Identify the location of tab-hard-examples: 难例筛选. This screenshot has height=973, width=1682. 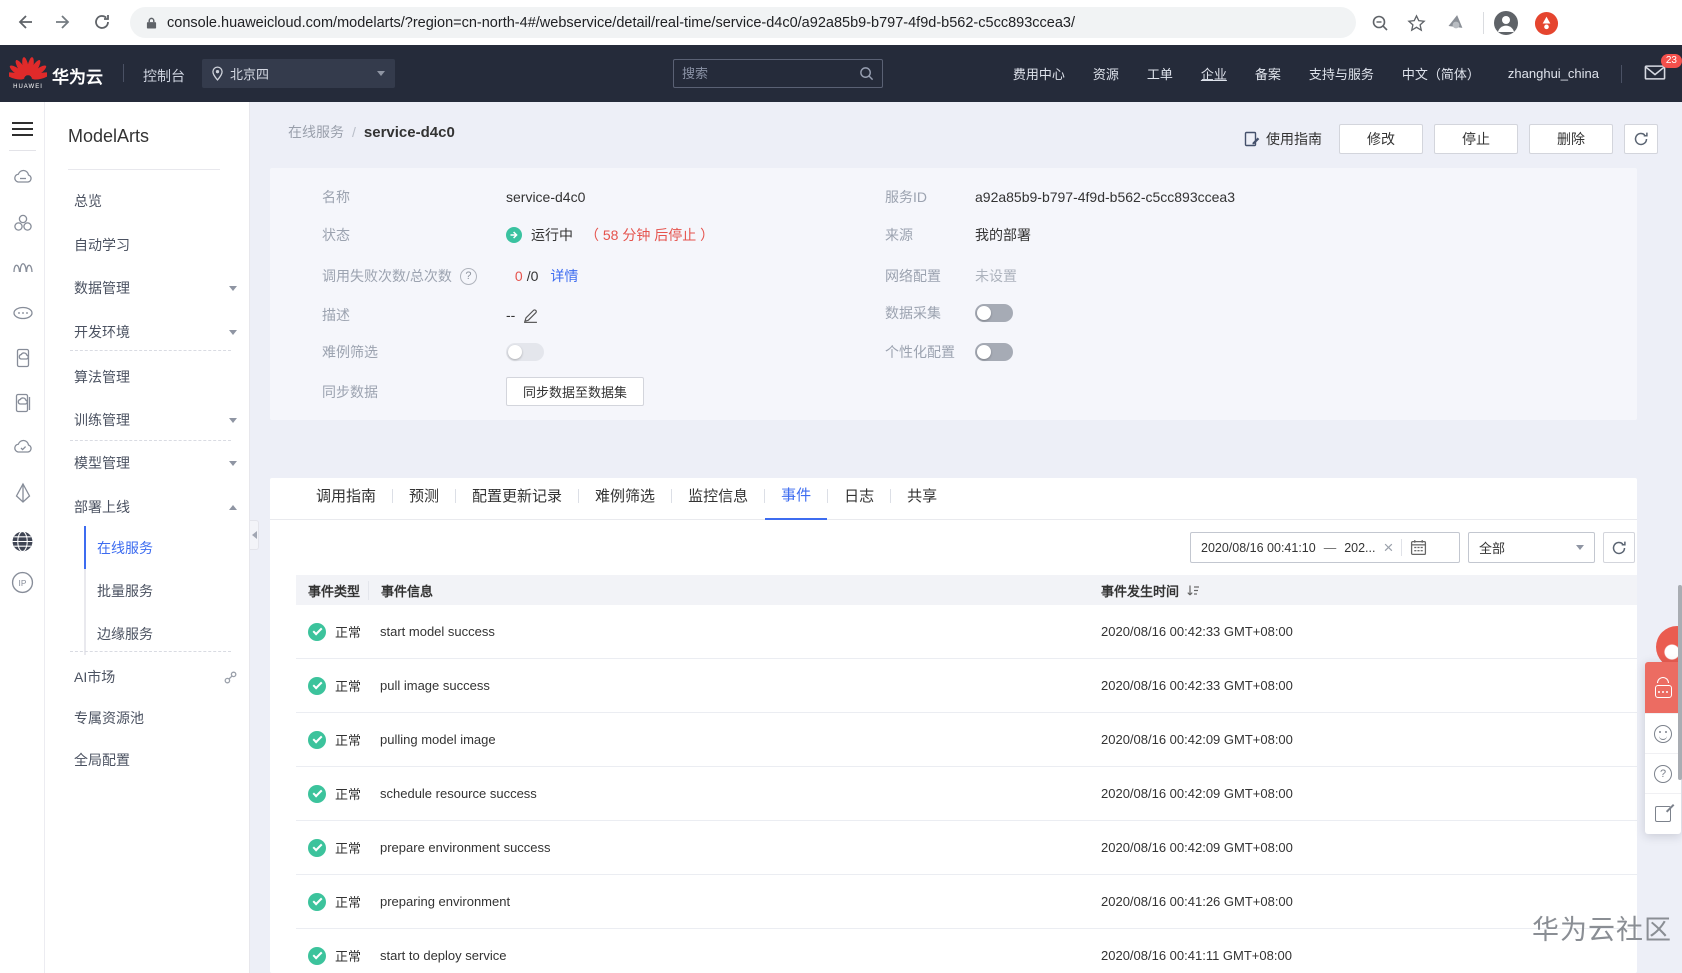
(625, 502).